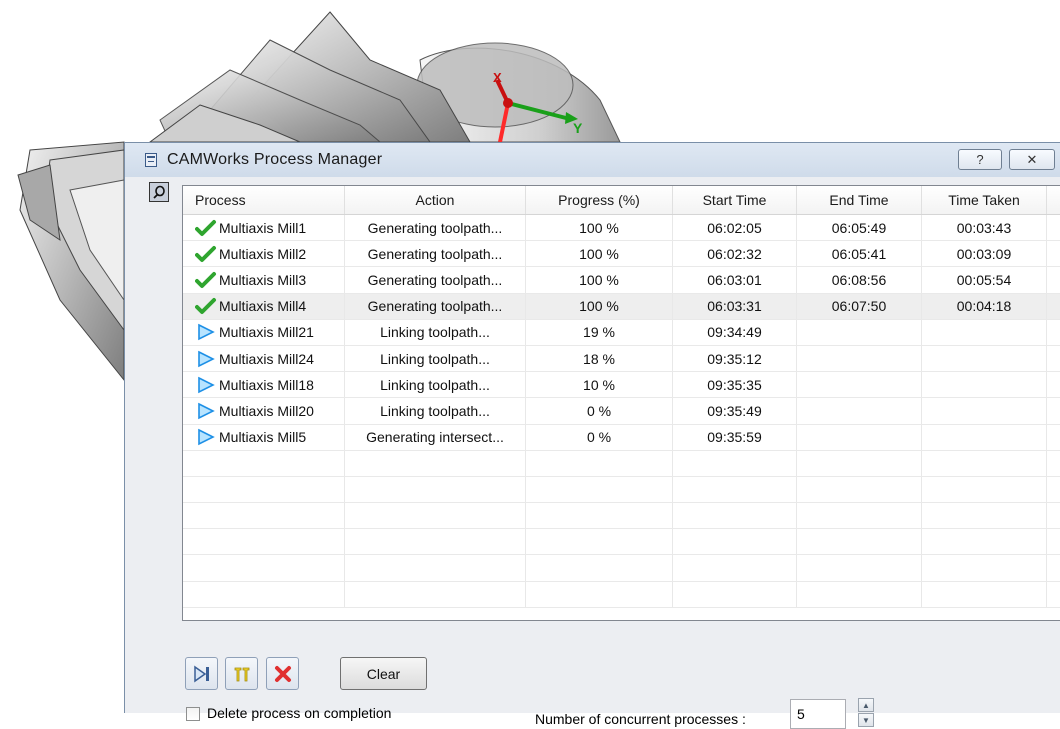  What do you see at coordinates (592, 160) in the screenshot?
I see `title-bar: CAMWorks Process Manager ? ✕` at bounding box center [592, 160].